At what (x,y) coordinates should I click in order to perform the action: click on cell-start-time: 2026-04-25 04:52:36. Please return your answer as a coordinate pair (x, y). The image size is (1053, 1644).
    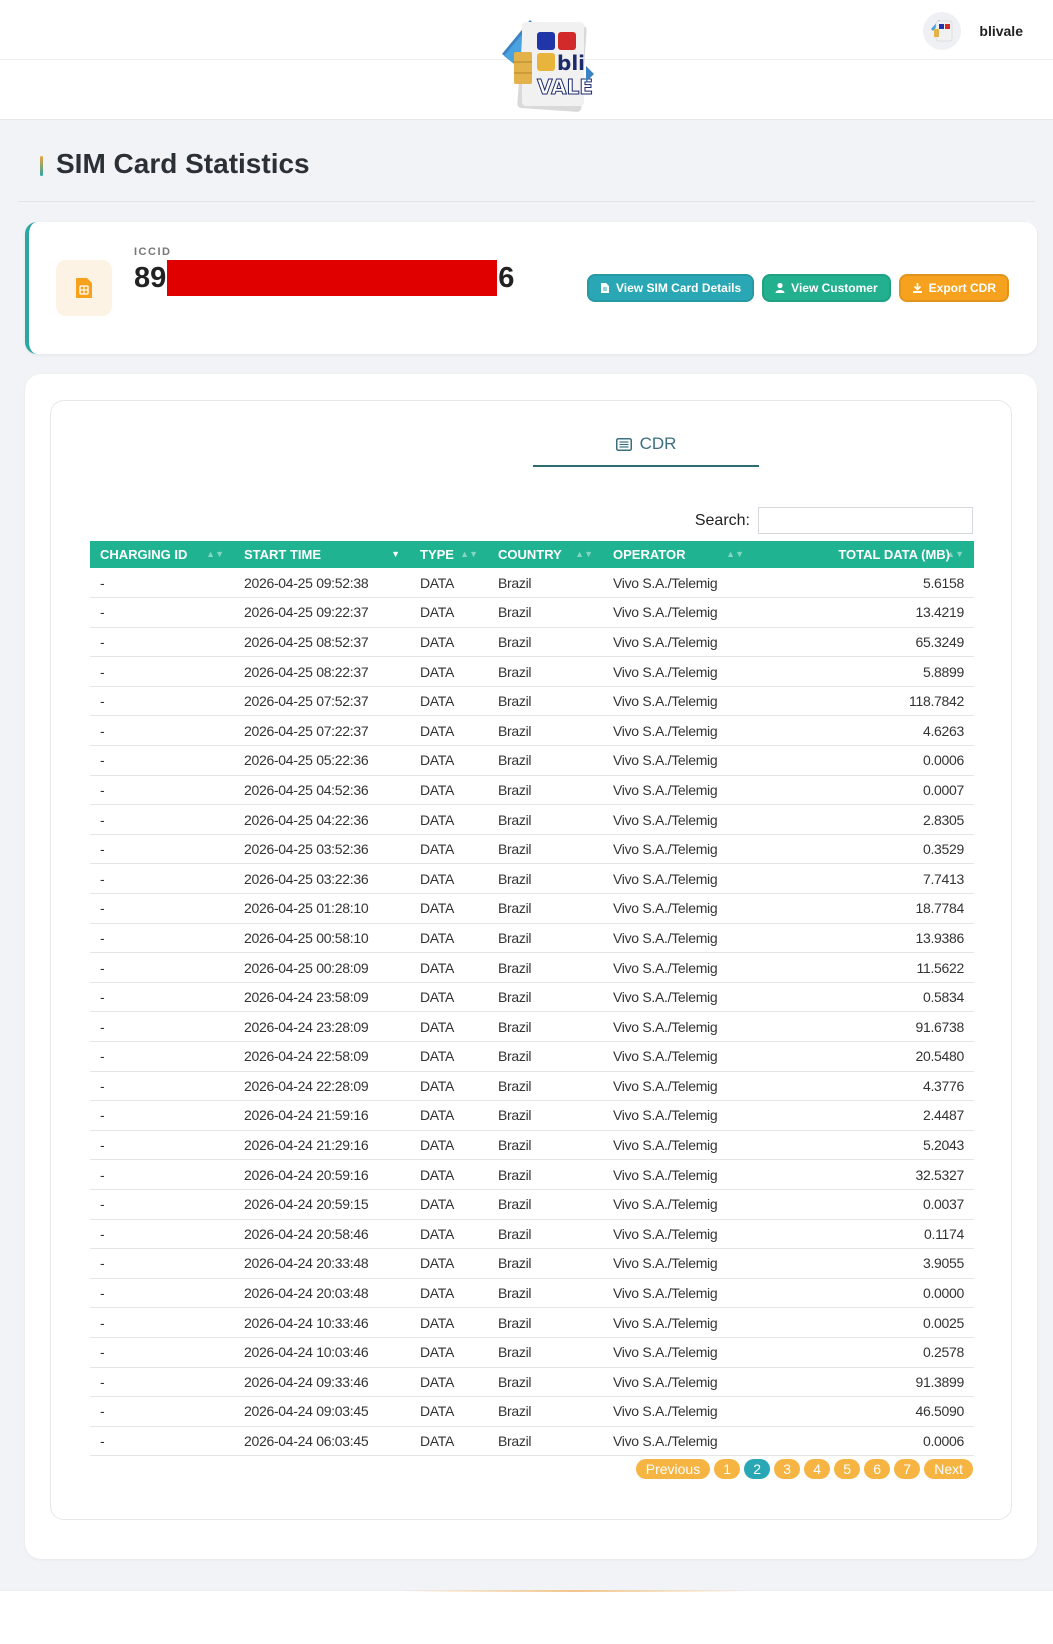
    Looking at the image, I should click on (322, 790).